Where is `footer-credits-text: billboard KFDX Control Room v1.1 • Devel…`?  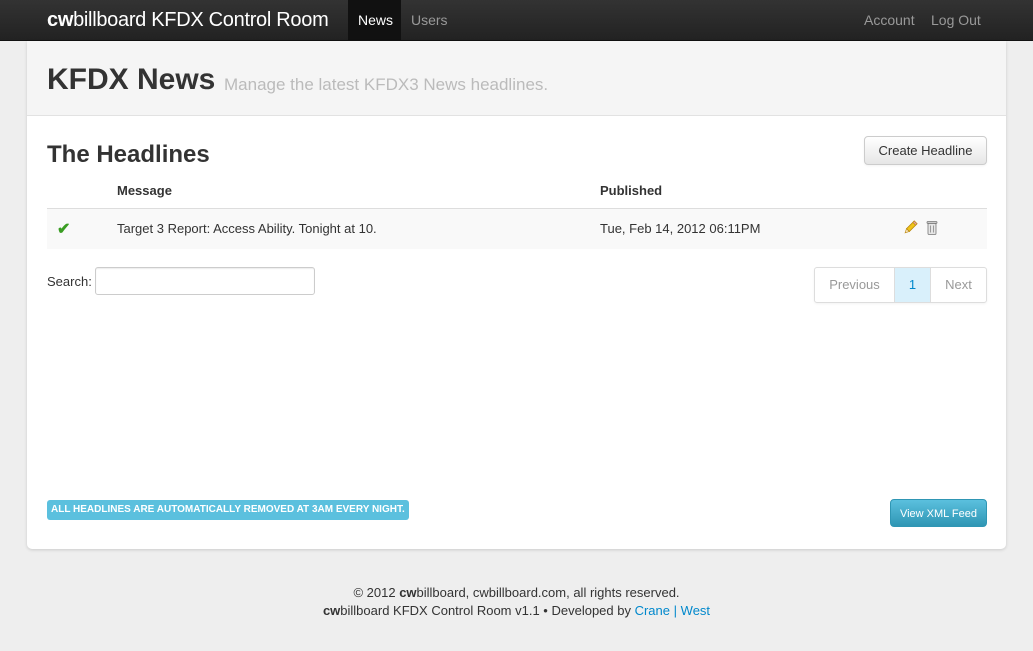
footer-credits-text: billboard KFDX Control Room v1.1 • Devel… is located at coordinates (487, 610).